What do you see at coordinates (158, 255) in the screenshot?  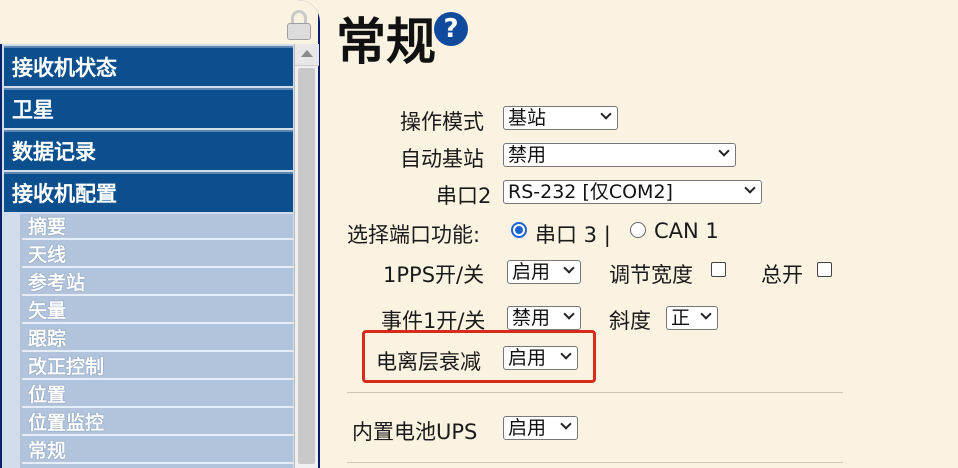 I see `sidebar-subitem-antenna: 天线` at bounding box center [158, 255].